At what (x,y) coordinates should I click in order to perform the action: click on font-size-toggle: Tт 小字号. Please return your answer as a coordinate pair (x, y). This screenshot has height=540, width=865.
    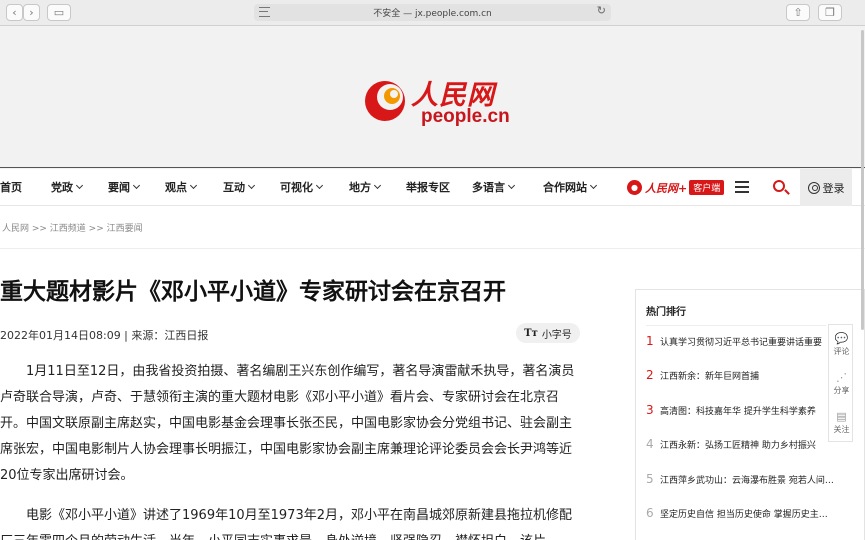
    Looking at the image, I should click on (548, 333).